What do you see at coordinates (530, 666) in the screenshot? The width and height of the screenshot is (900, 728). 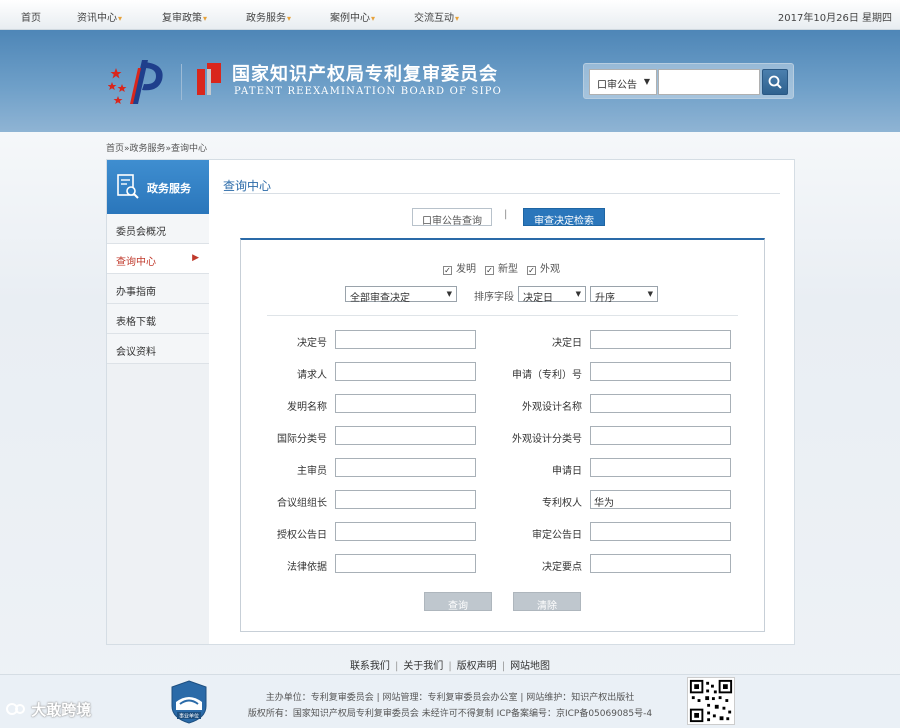 I see `footer-link-sitemap: 网站地图` at bounding box center [530, 666].